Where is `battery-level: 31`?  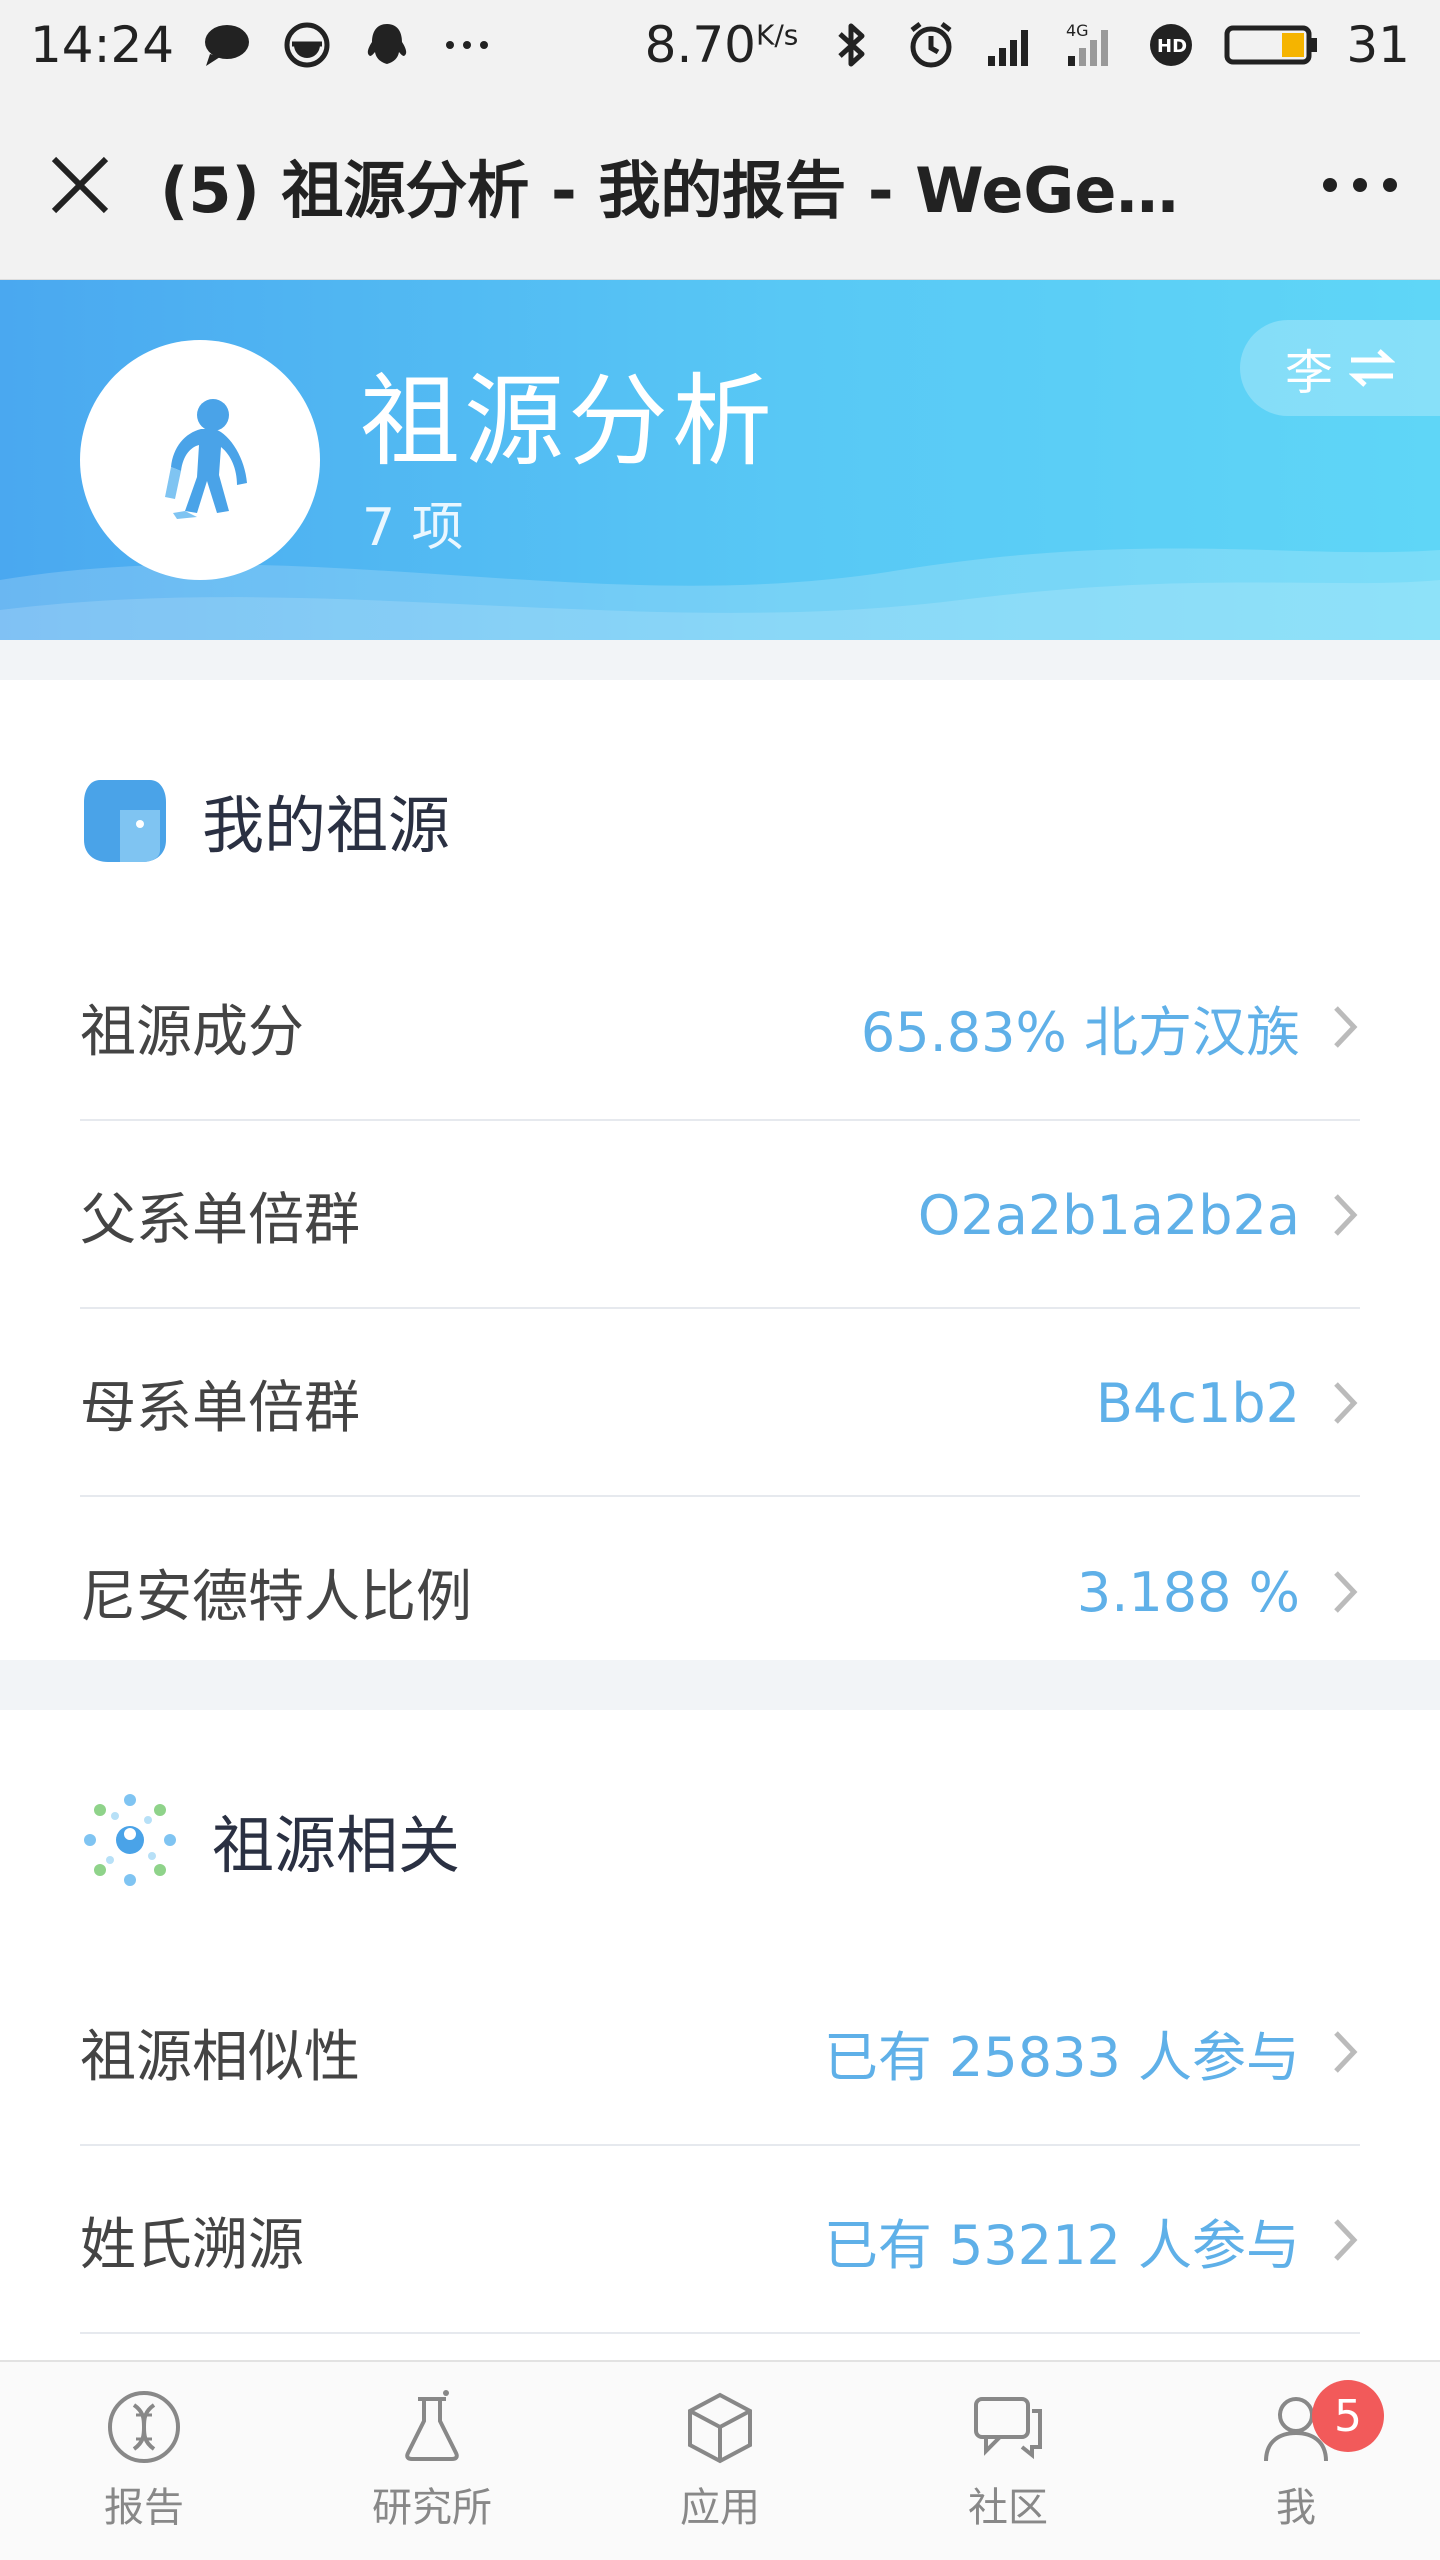 battery-level: 31 is located at coordinates (1378, 45).